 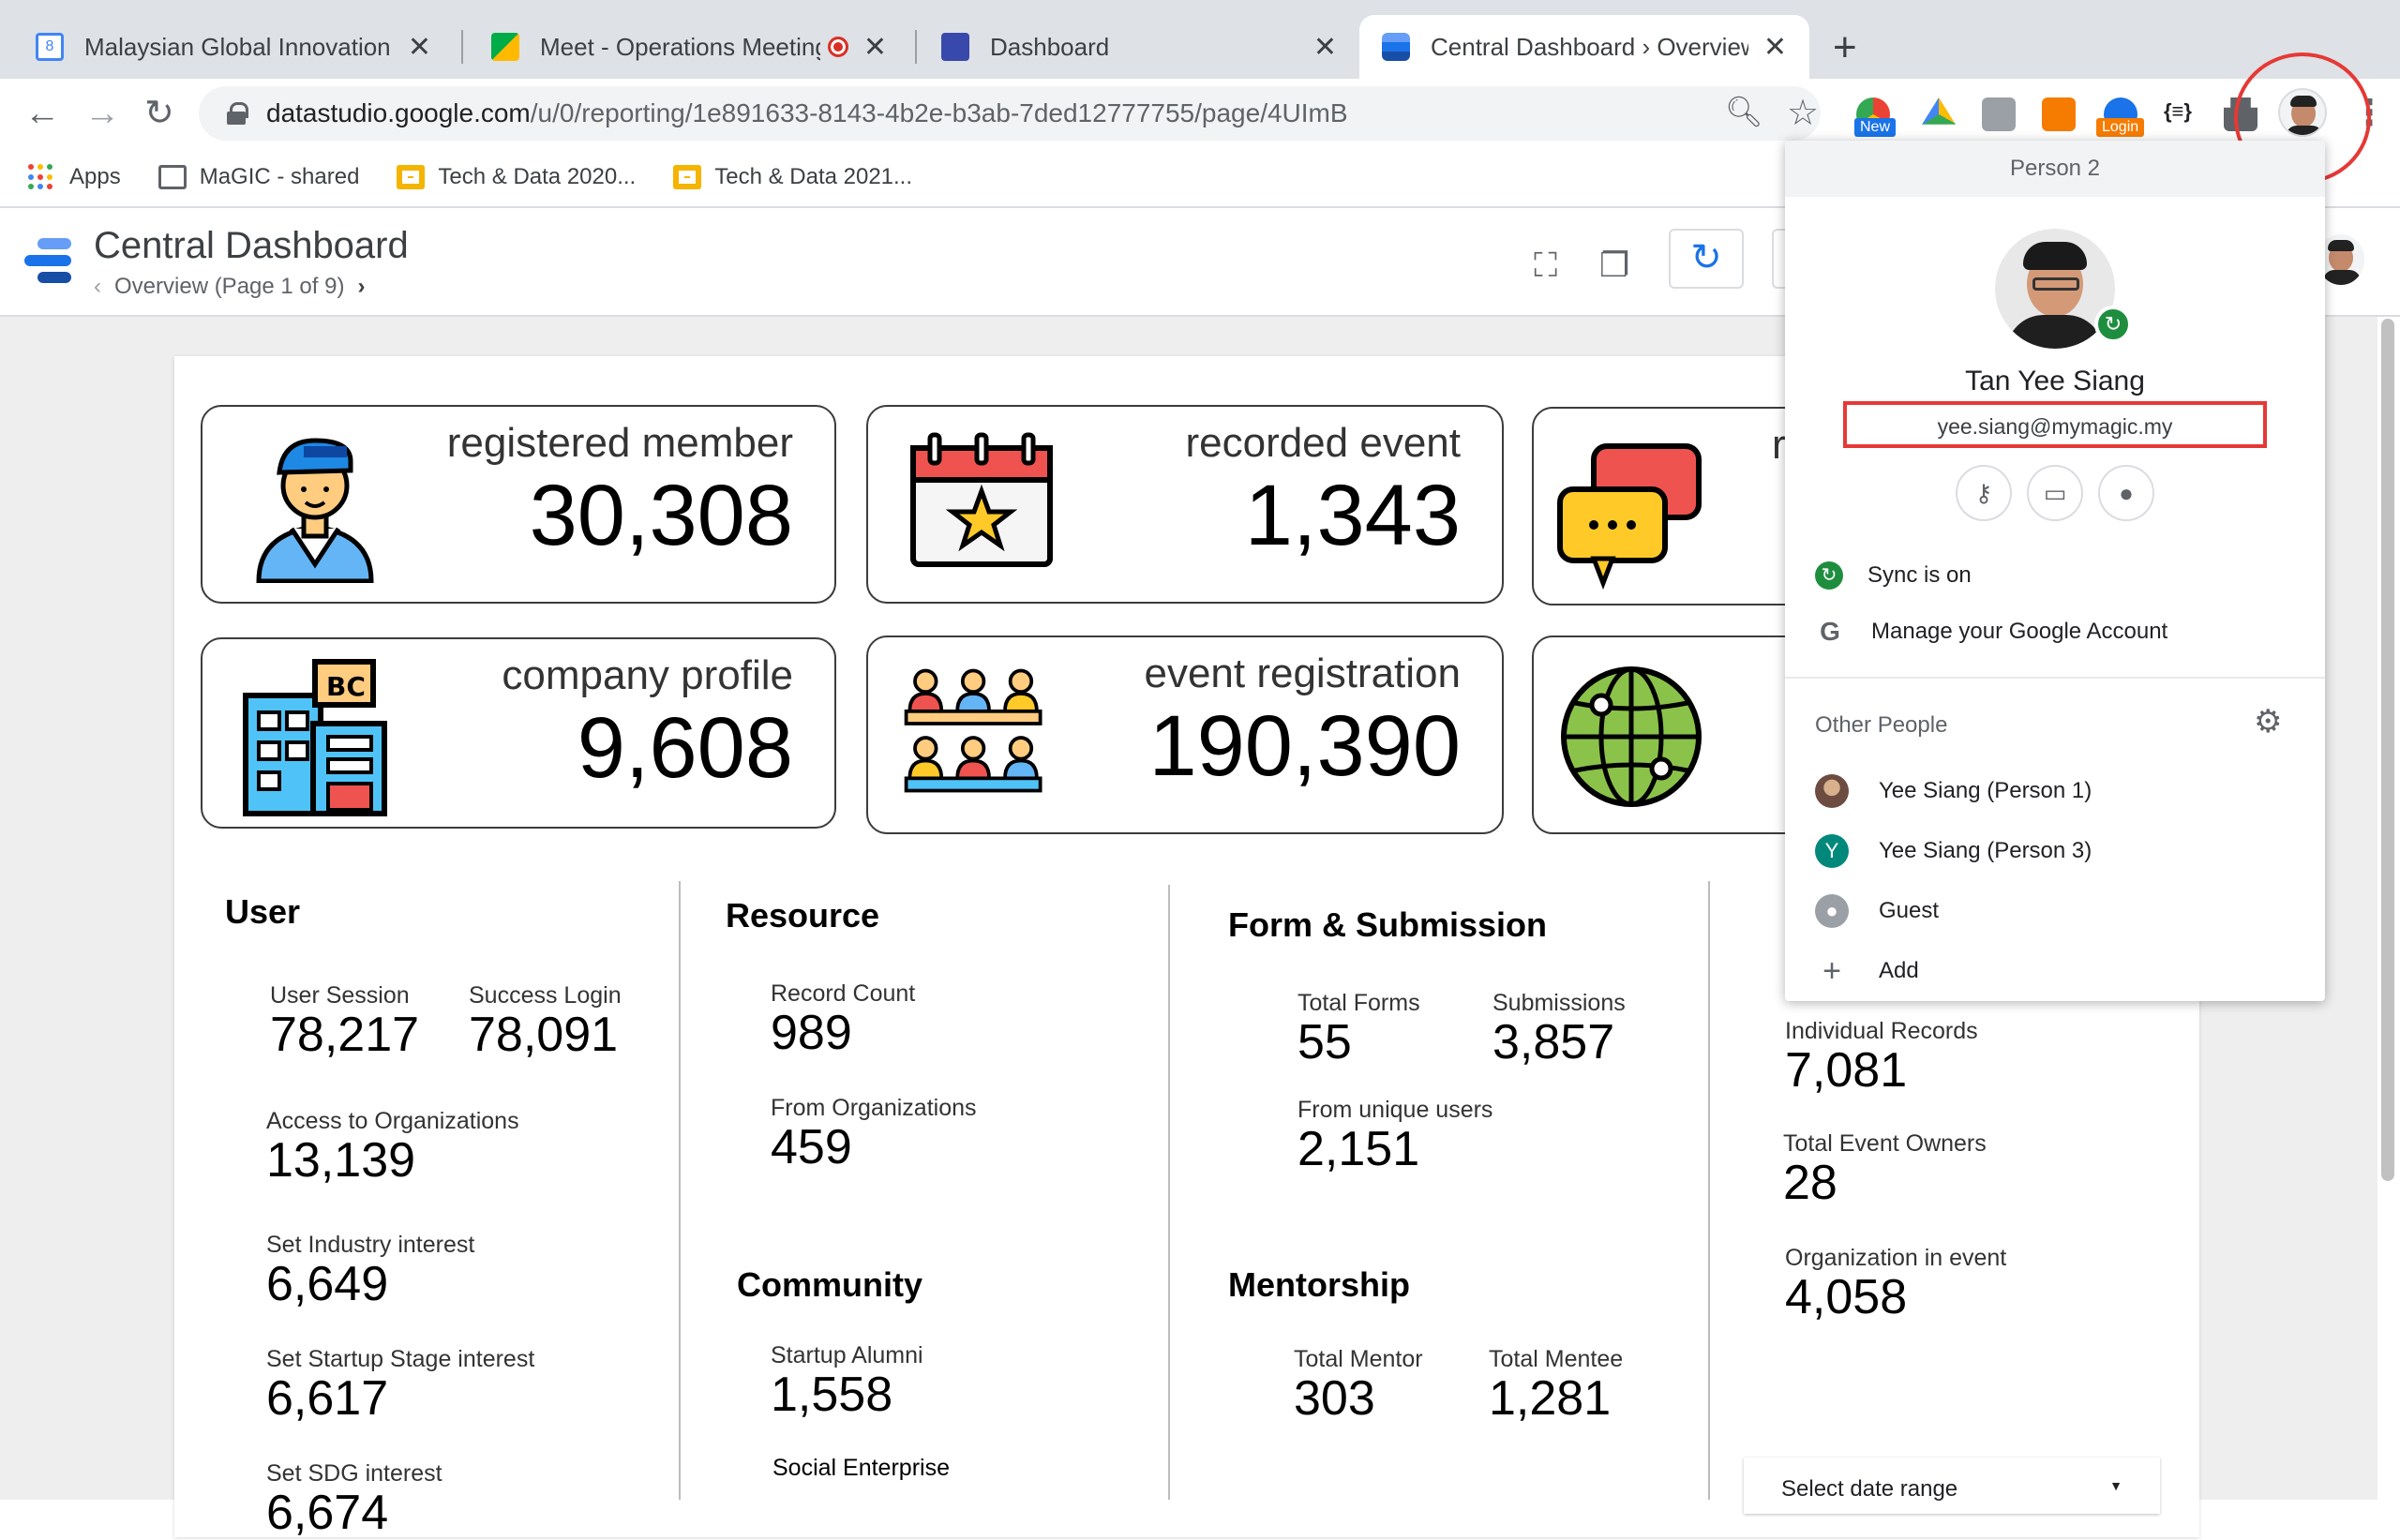 I want to click on tab-meet: Meet - Operations Meeting ✕, so click(x=689, y=47).